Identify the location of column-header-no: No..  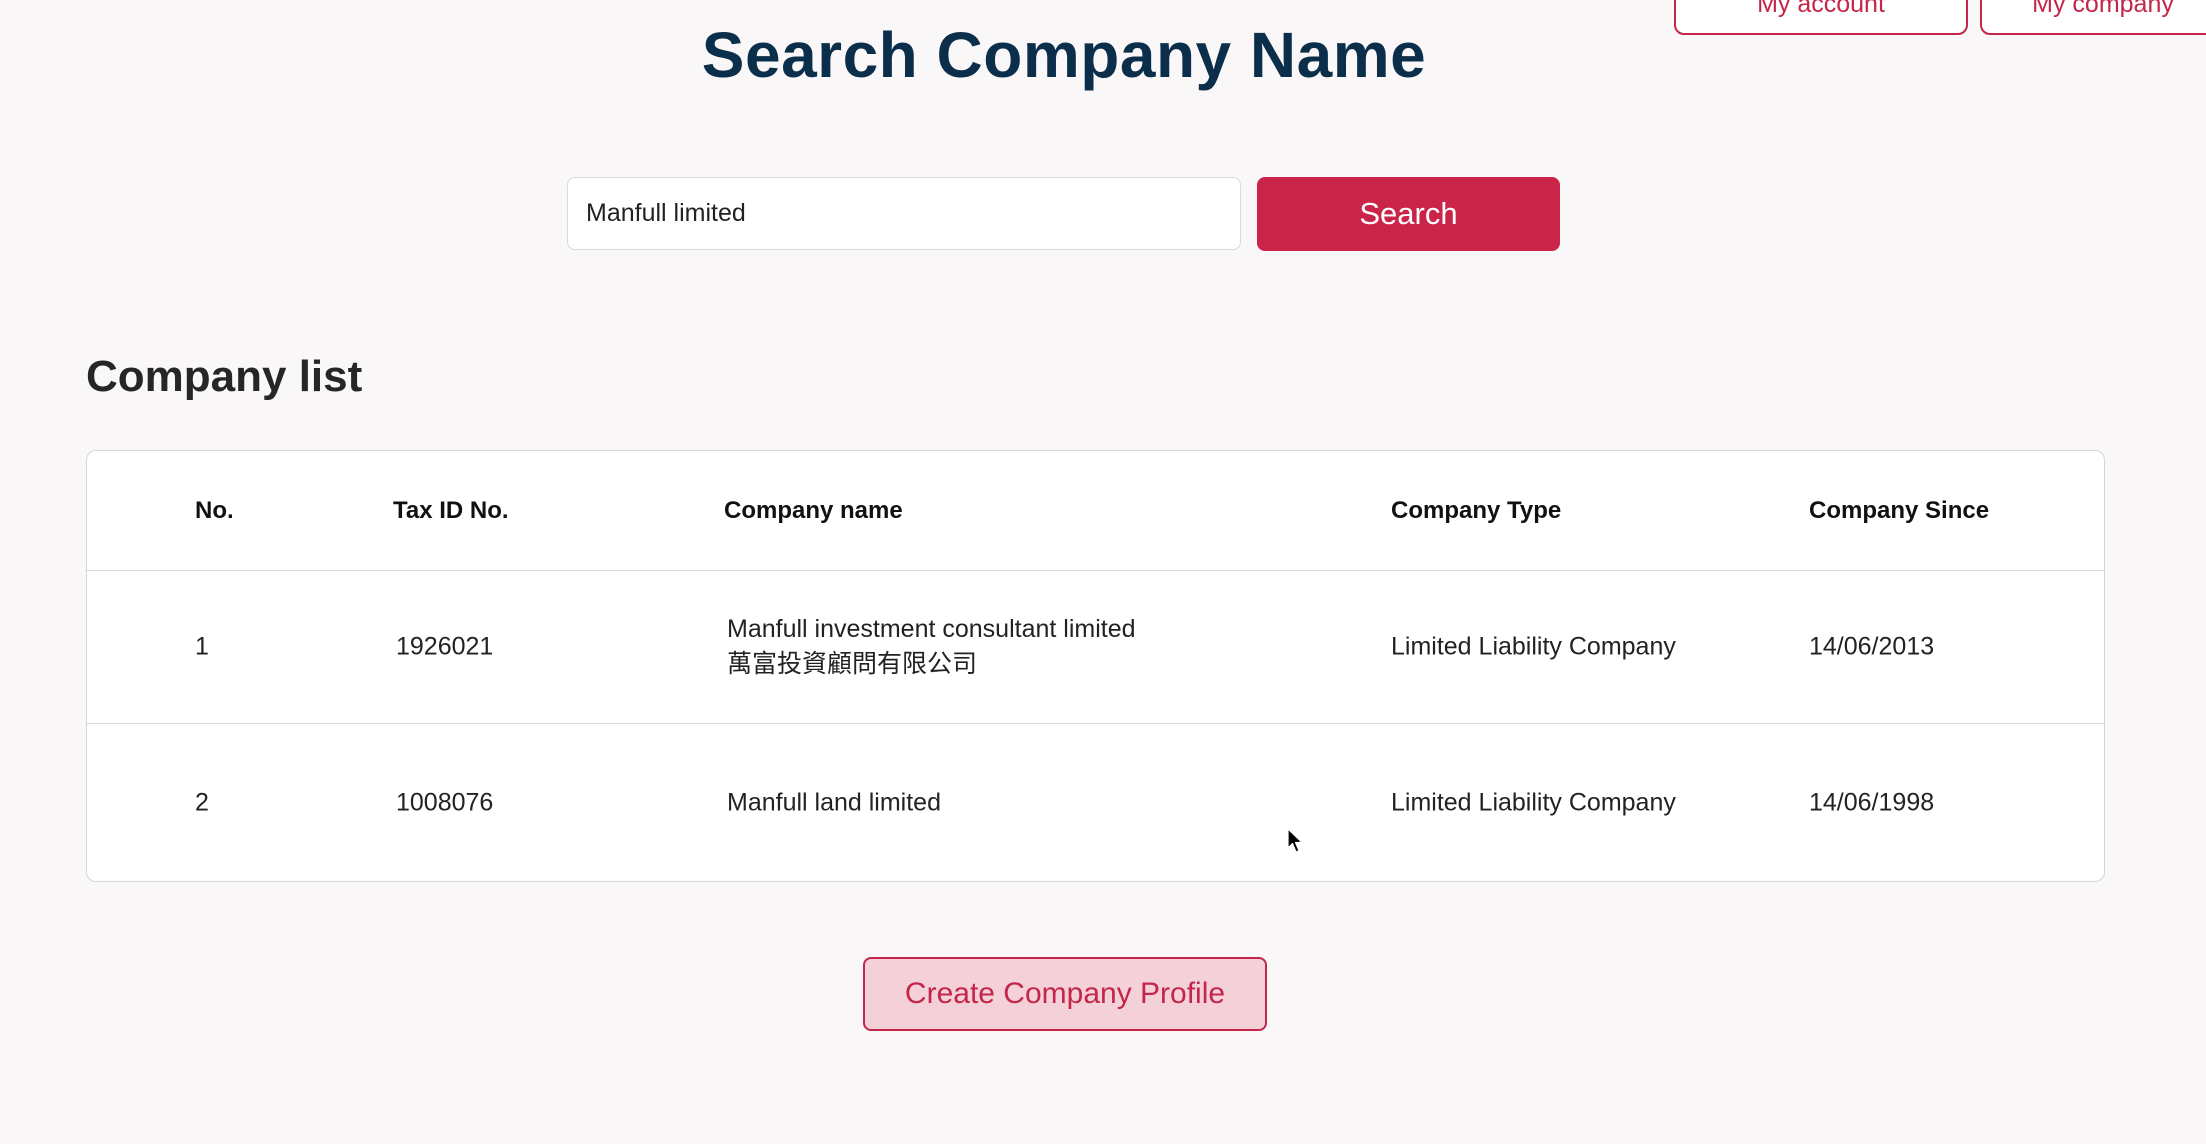
(214, 510).